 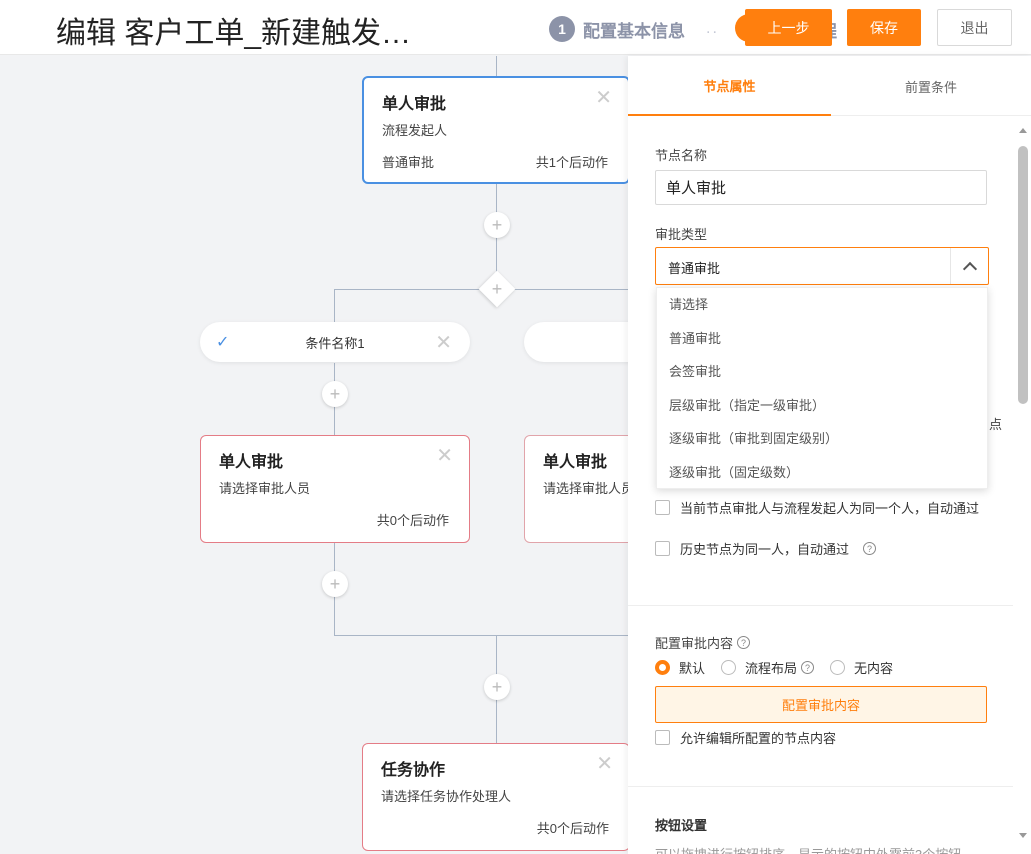 What do you see at coordinates (884, 27) in the screenshot?
I see `save-button: 保存` at bounding box center [884, 27].